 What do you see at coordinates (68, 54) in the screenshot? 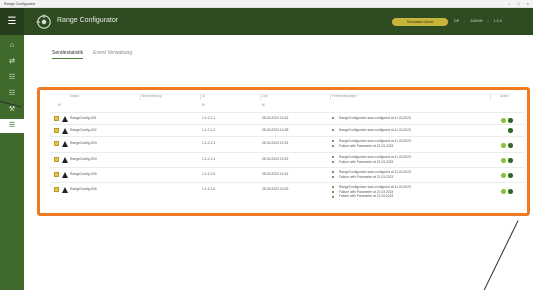
I see `tab-sendestatistik: Sendestatistik` at bounding box center [68, 54].